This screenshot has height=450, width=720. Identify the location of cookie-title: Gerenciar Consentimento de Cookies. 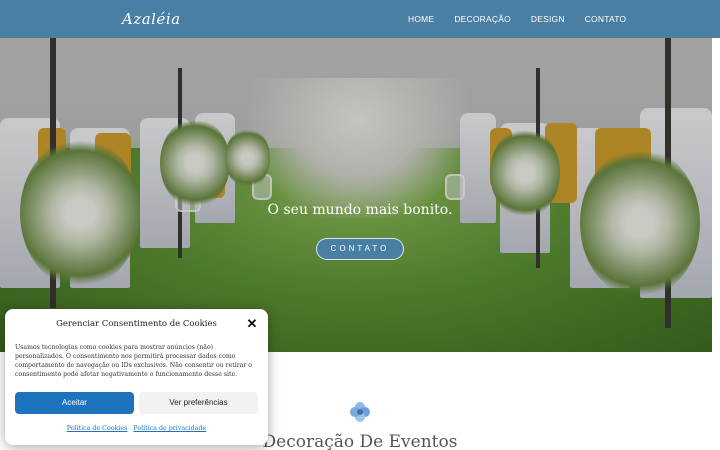
(136, 324).